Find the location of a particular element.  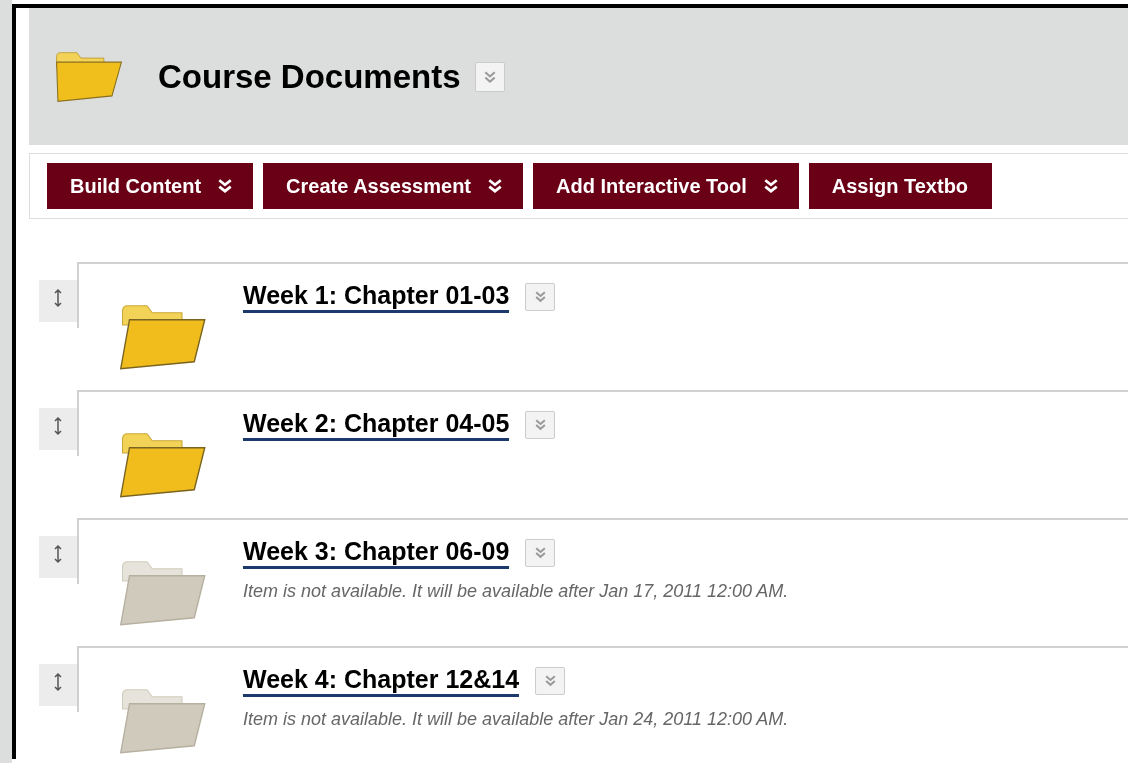

toolbar-menu-button: Assign Textbo is located at coordinates (900, 186).